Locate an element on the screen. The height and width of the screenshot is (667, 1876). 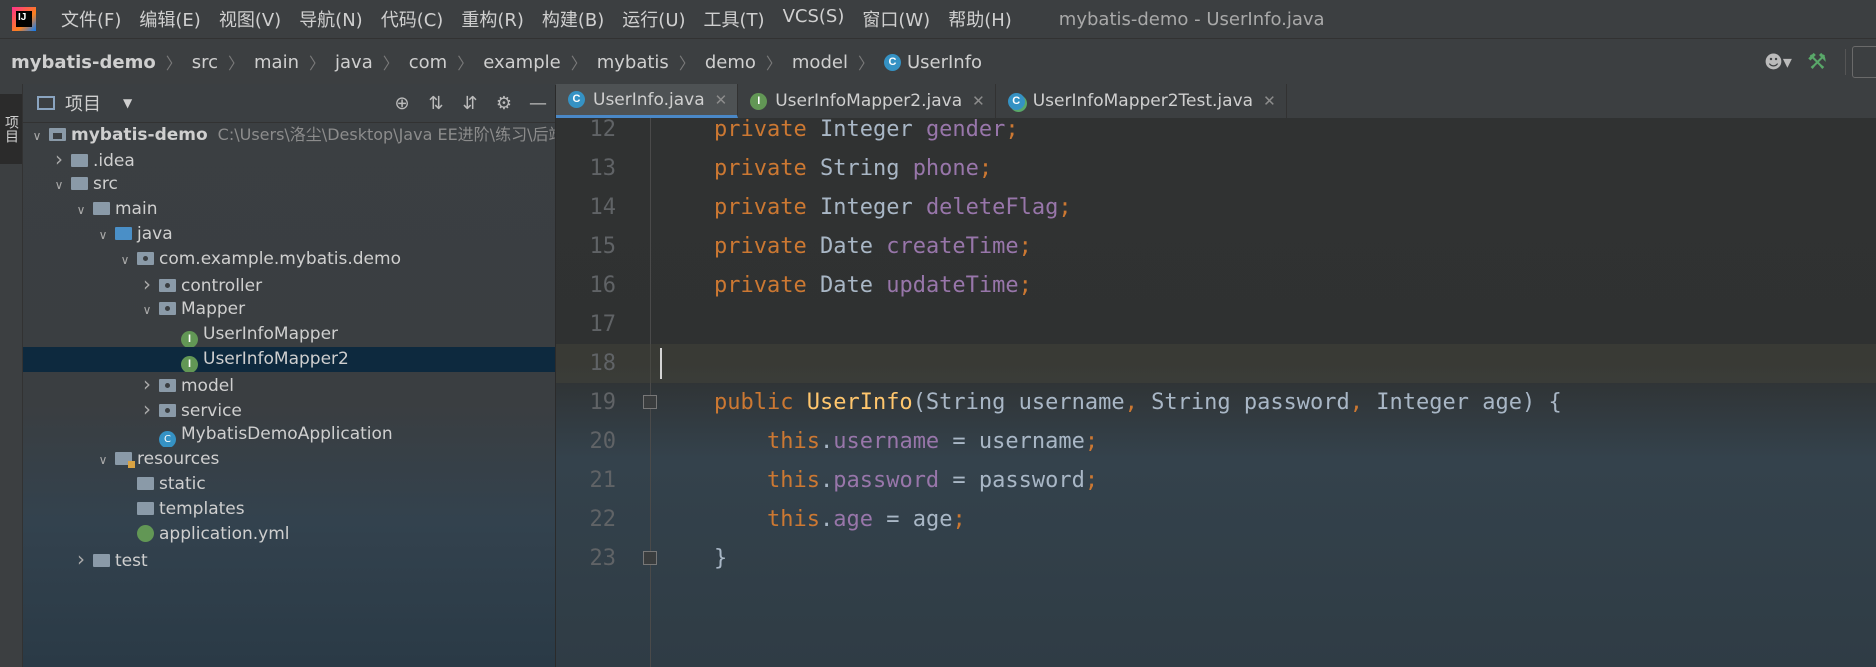
tree-item-label: MybatisDemoApplication is located at coordinates (287, 434).